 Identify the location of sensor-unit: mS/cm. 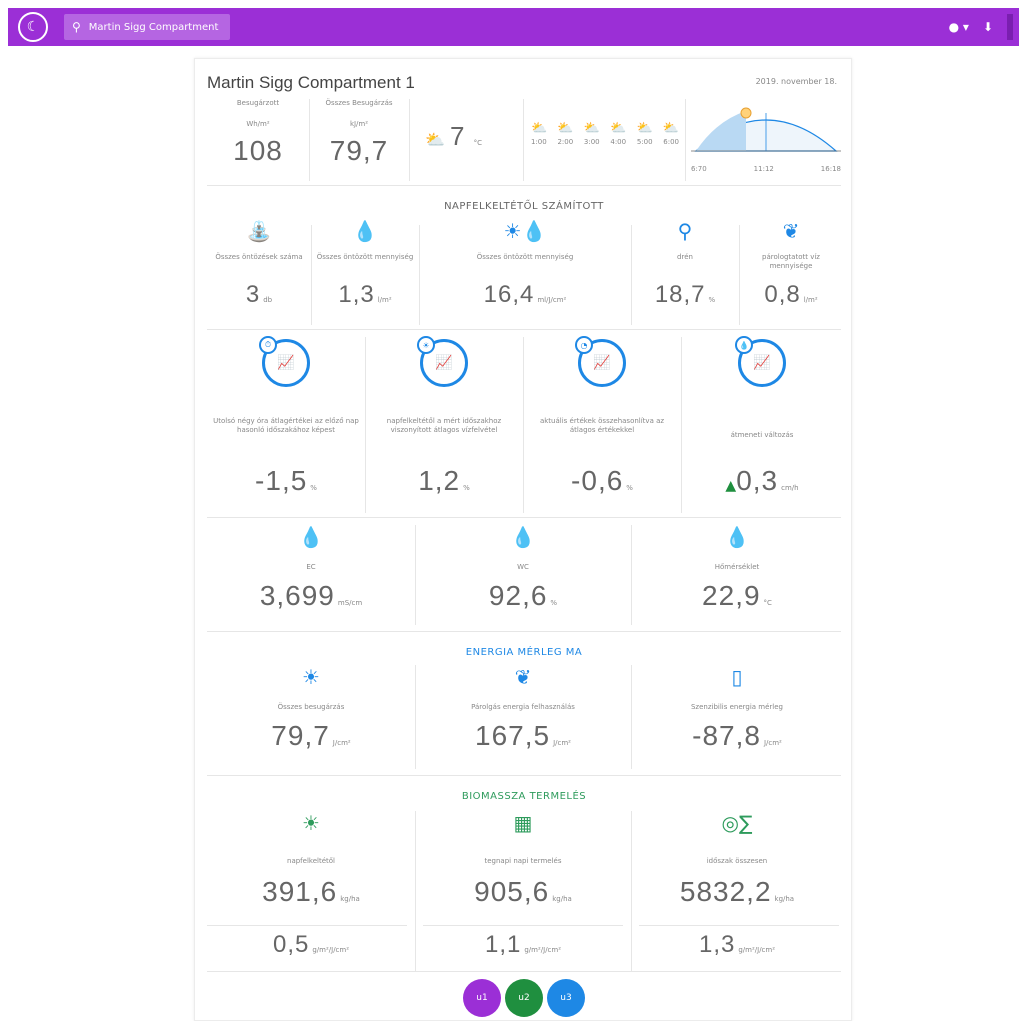
(350, 603).